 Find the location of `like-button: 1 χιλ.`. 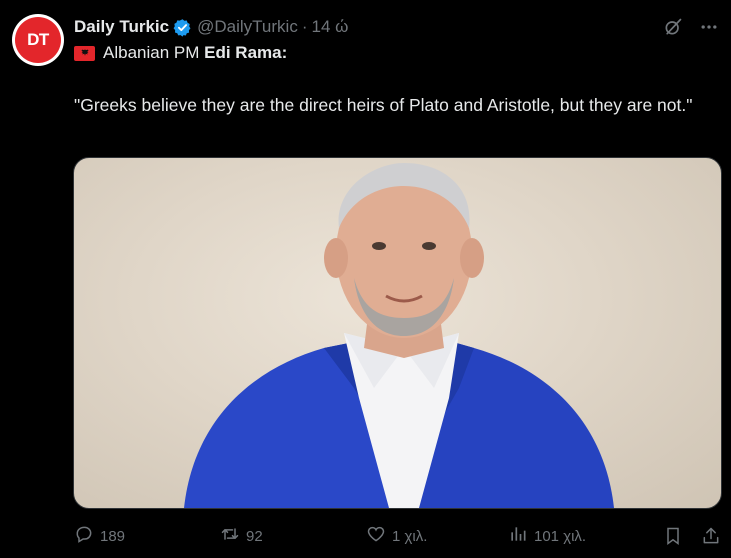

like-button: 1 χιλ. is located at coordinates (437, 536).